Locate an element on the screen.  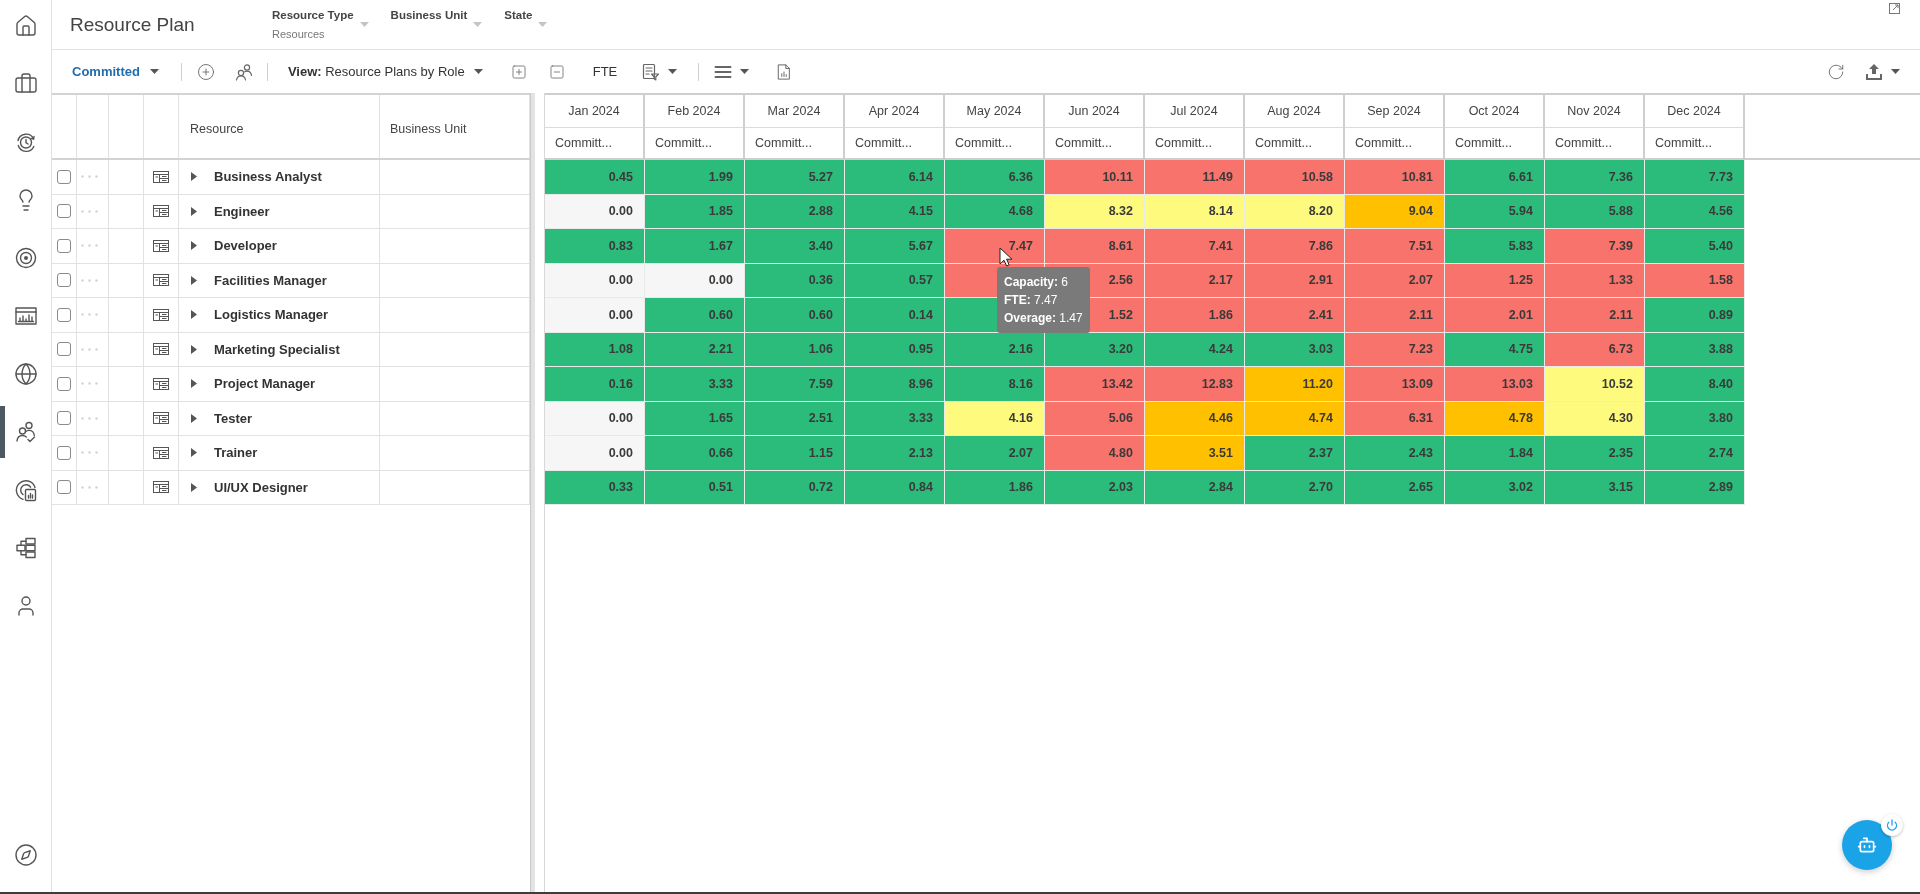
refresh-icon is located at coordinates (1836, 71).